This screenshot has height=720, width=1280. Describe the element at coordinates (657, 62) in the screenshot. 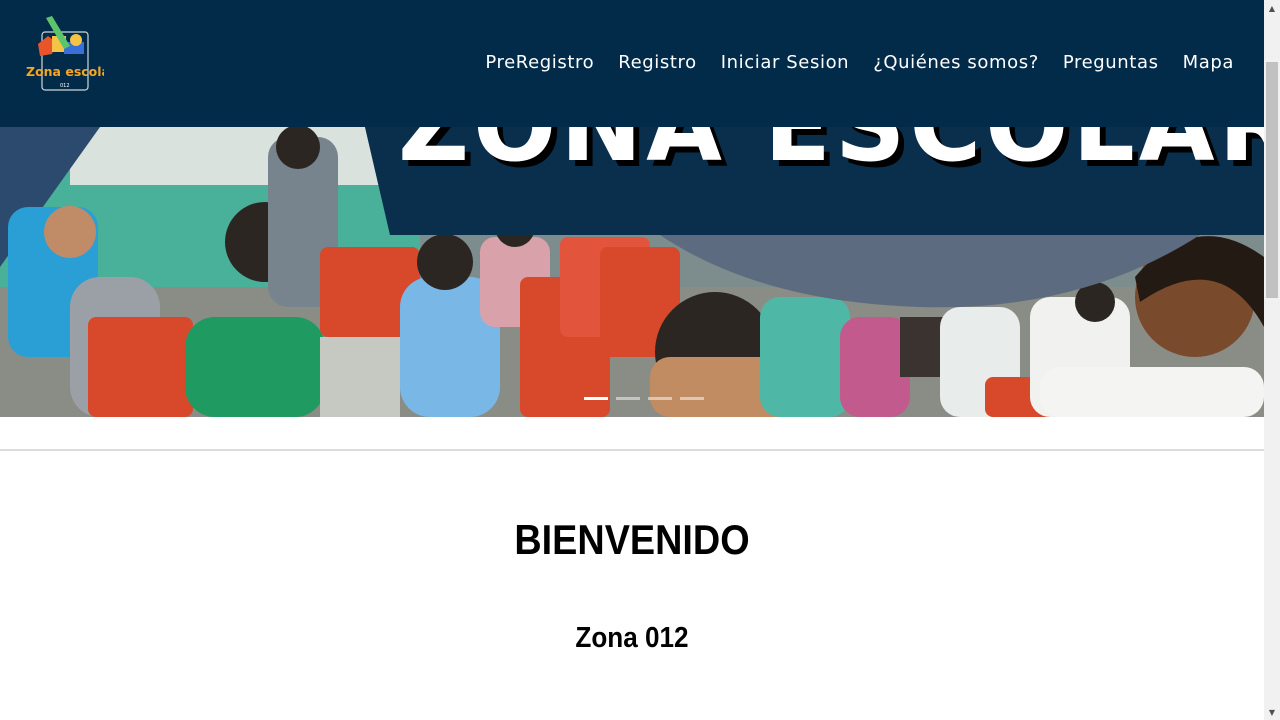

I see `nav-registro: Registro` at that location.